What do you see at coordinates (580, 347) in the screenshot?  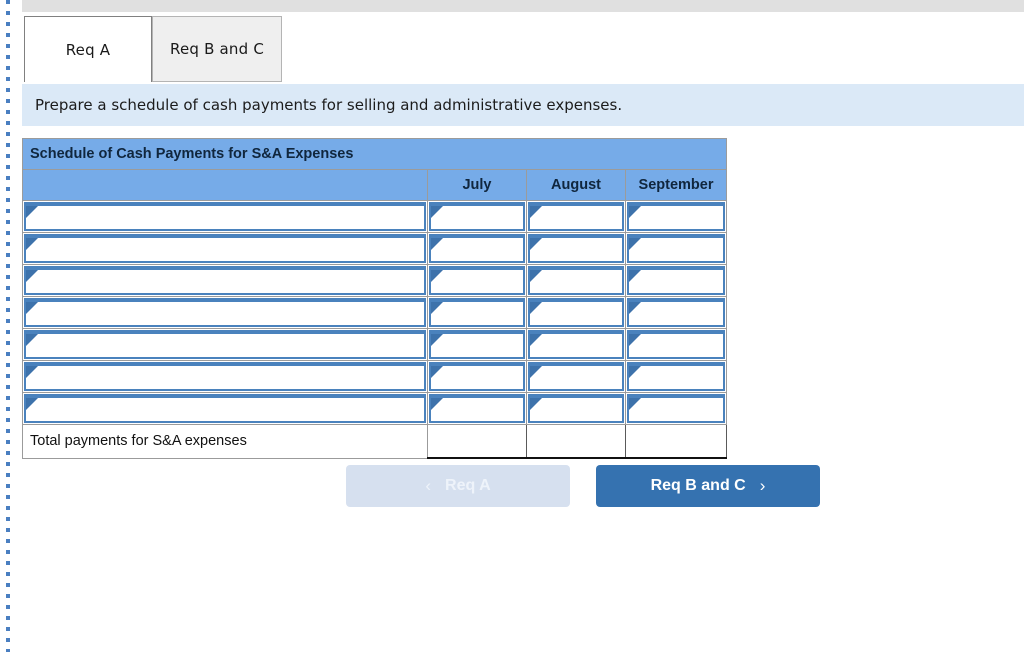 I see `row-5-august-input` at bounding box center [580, 347].